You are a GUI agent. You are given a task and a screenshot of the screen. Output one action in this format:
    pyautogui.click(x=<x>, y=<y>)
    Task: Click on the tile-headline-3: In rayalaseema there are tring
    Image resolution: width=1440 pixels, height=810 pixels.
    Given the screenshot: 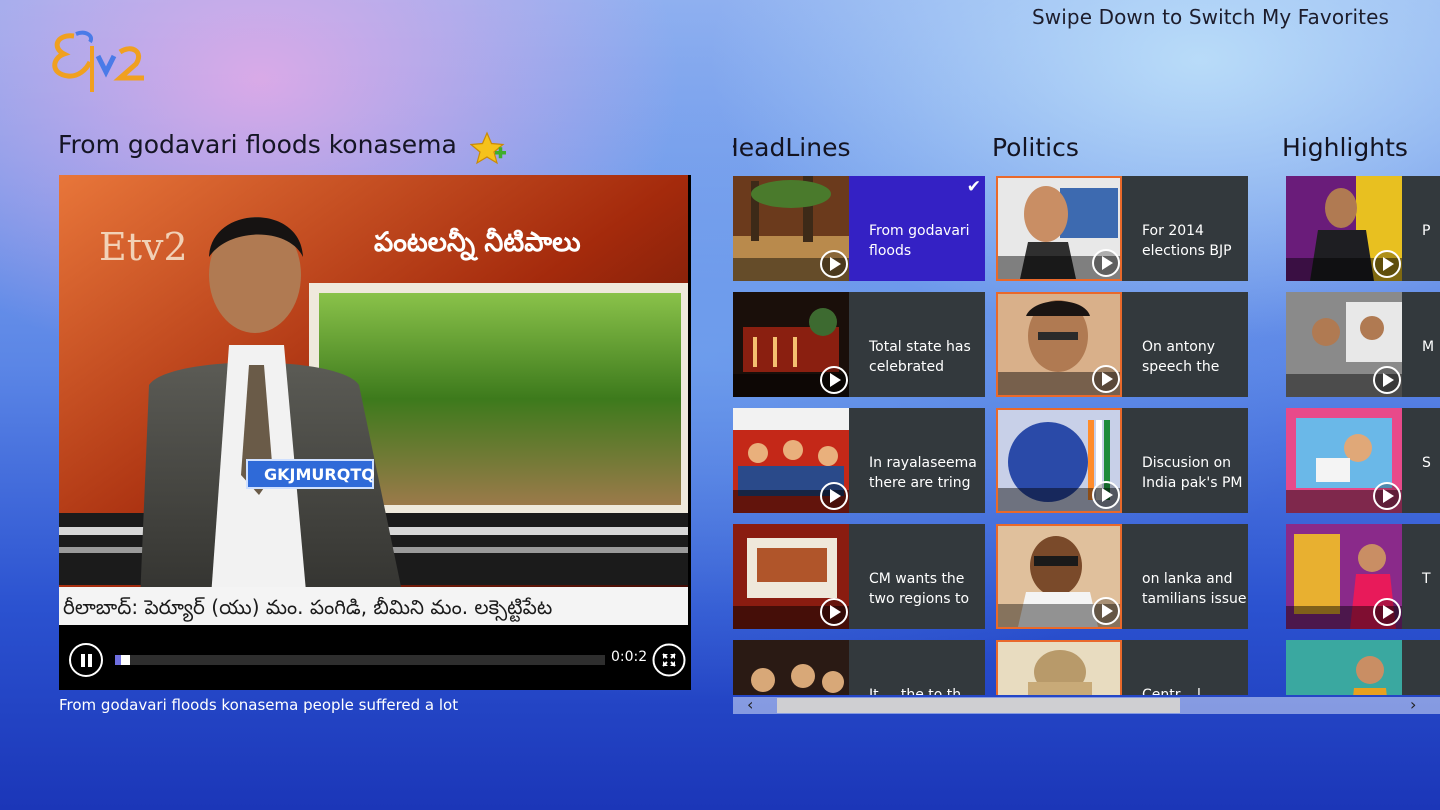 What is the action you would take?
    pyautogui.click(x=859, y=460)
    